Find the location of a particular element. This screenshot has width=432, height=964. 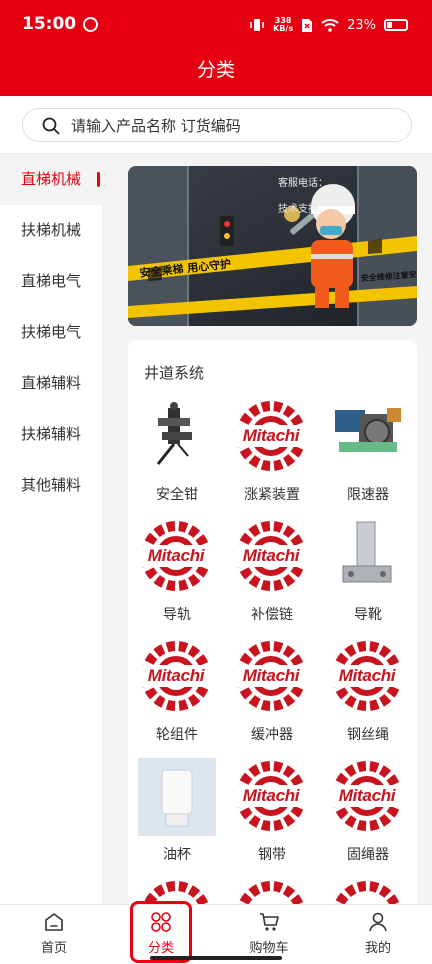

status-indicators: 338 KB/s 23% is located at coordinates (328, 25).